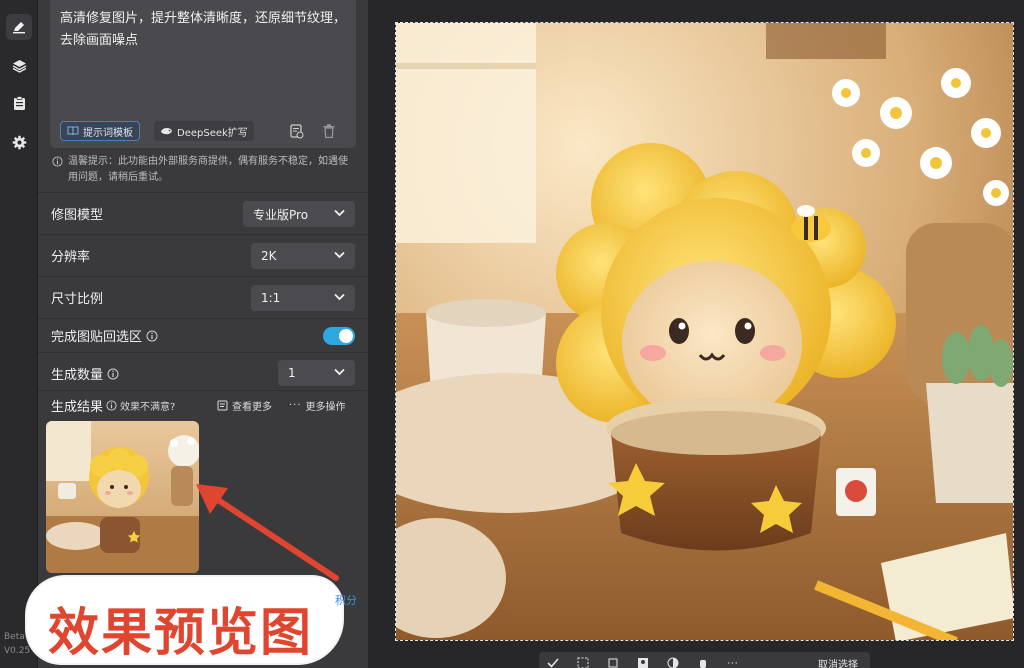  What do you see at coordinates (73, 131) in the screenshot?
I see `book-icon` at bounding box center [73, 131].